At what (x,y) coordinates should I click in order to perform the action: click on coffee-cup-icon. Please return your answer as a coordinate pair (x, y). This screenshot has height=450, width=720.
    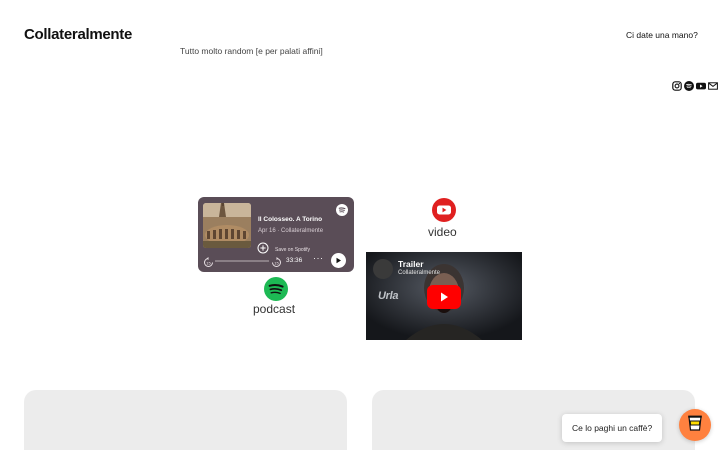
    Looking at the image, I should click on (695, 425).